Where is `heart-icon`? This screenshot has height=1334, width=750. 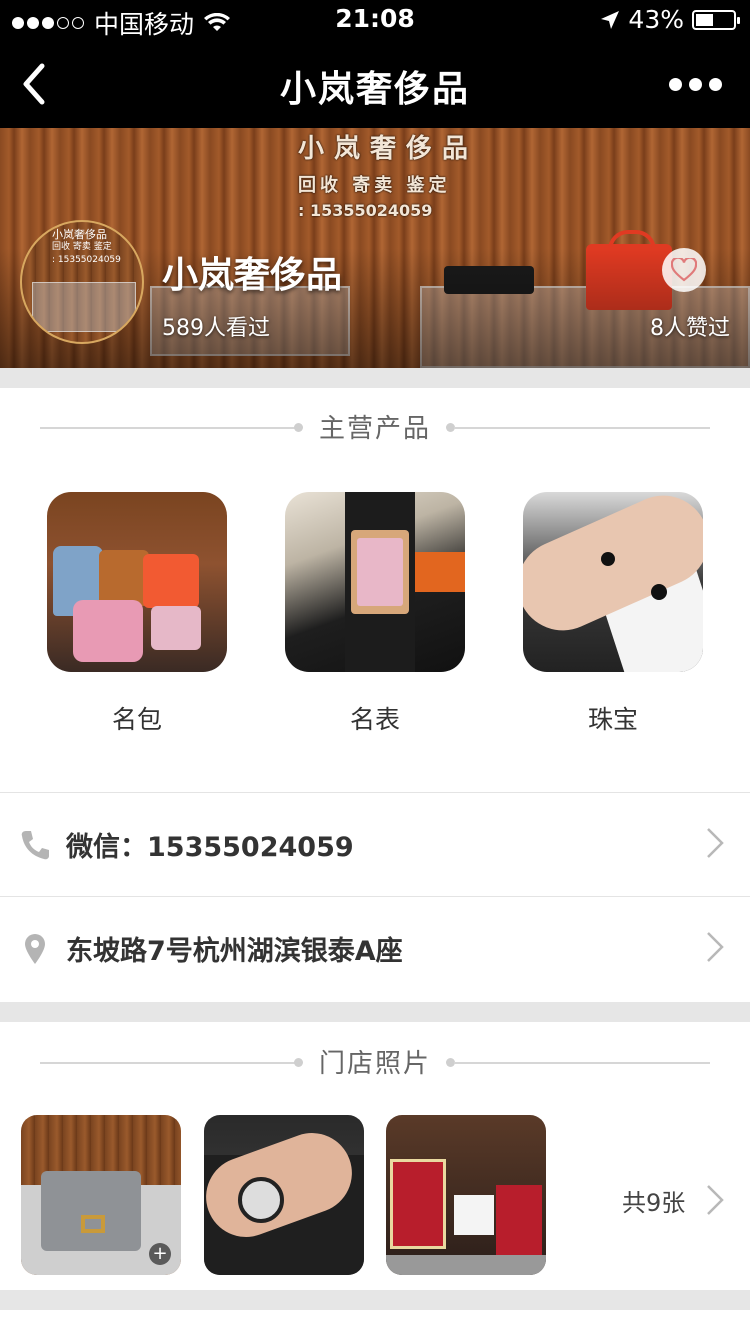 heart-icon is located at coordinates (684, 270).